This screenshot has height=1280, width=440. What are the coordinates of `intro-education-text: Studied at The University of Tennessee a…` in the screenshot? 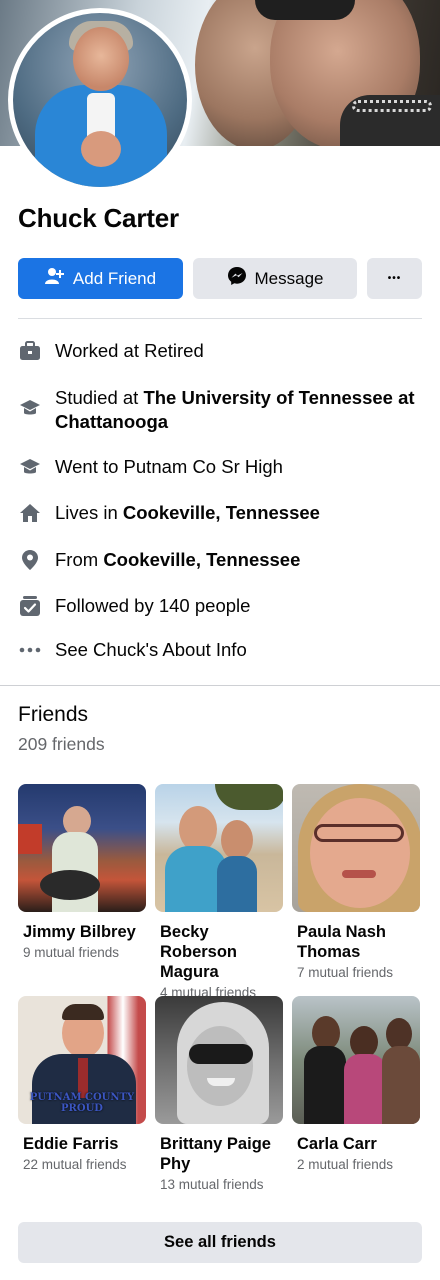 It's located at (235, 409).